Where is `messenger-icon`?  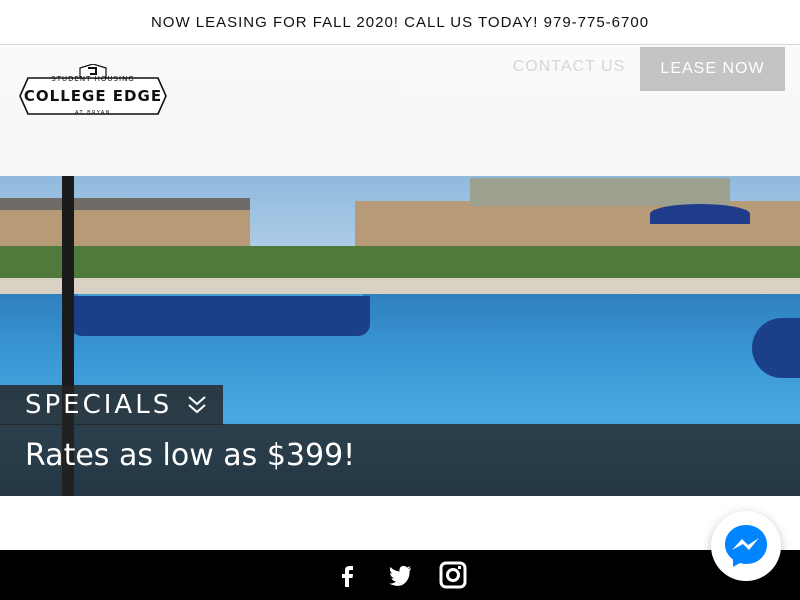 messenger-icon is located at coordinates (746, 546).